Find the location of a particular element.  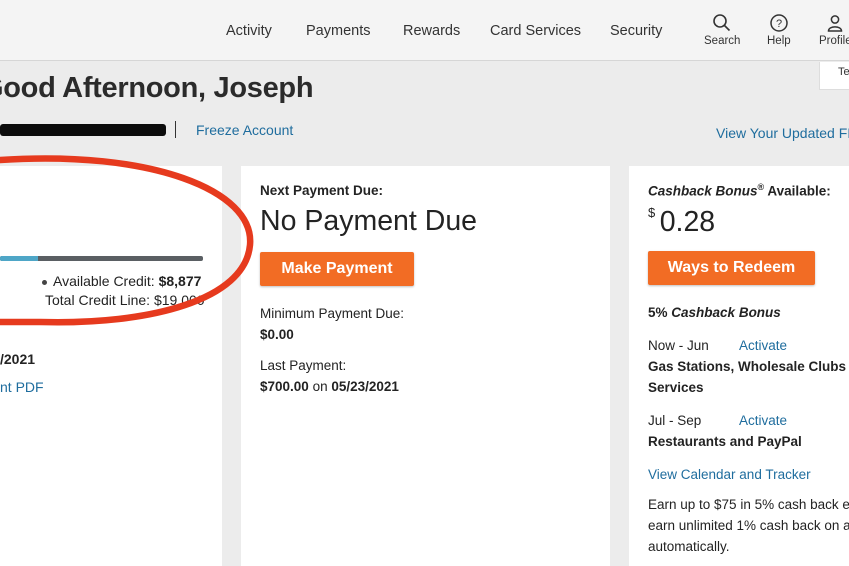

total-credit-value: $19,000 is located at coordinates (179, 300).